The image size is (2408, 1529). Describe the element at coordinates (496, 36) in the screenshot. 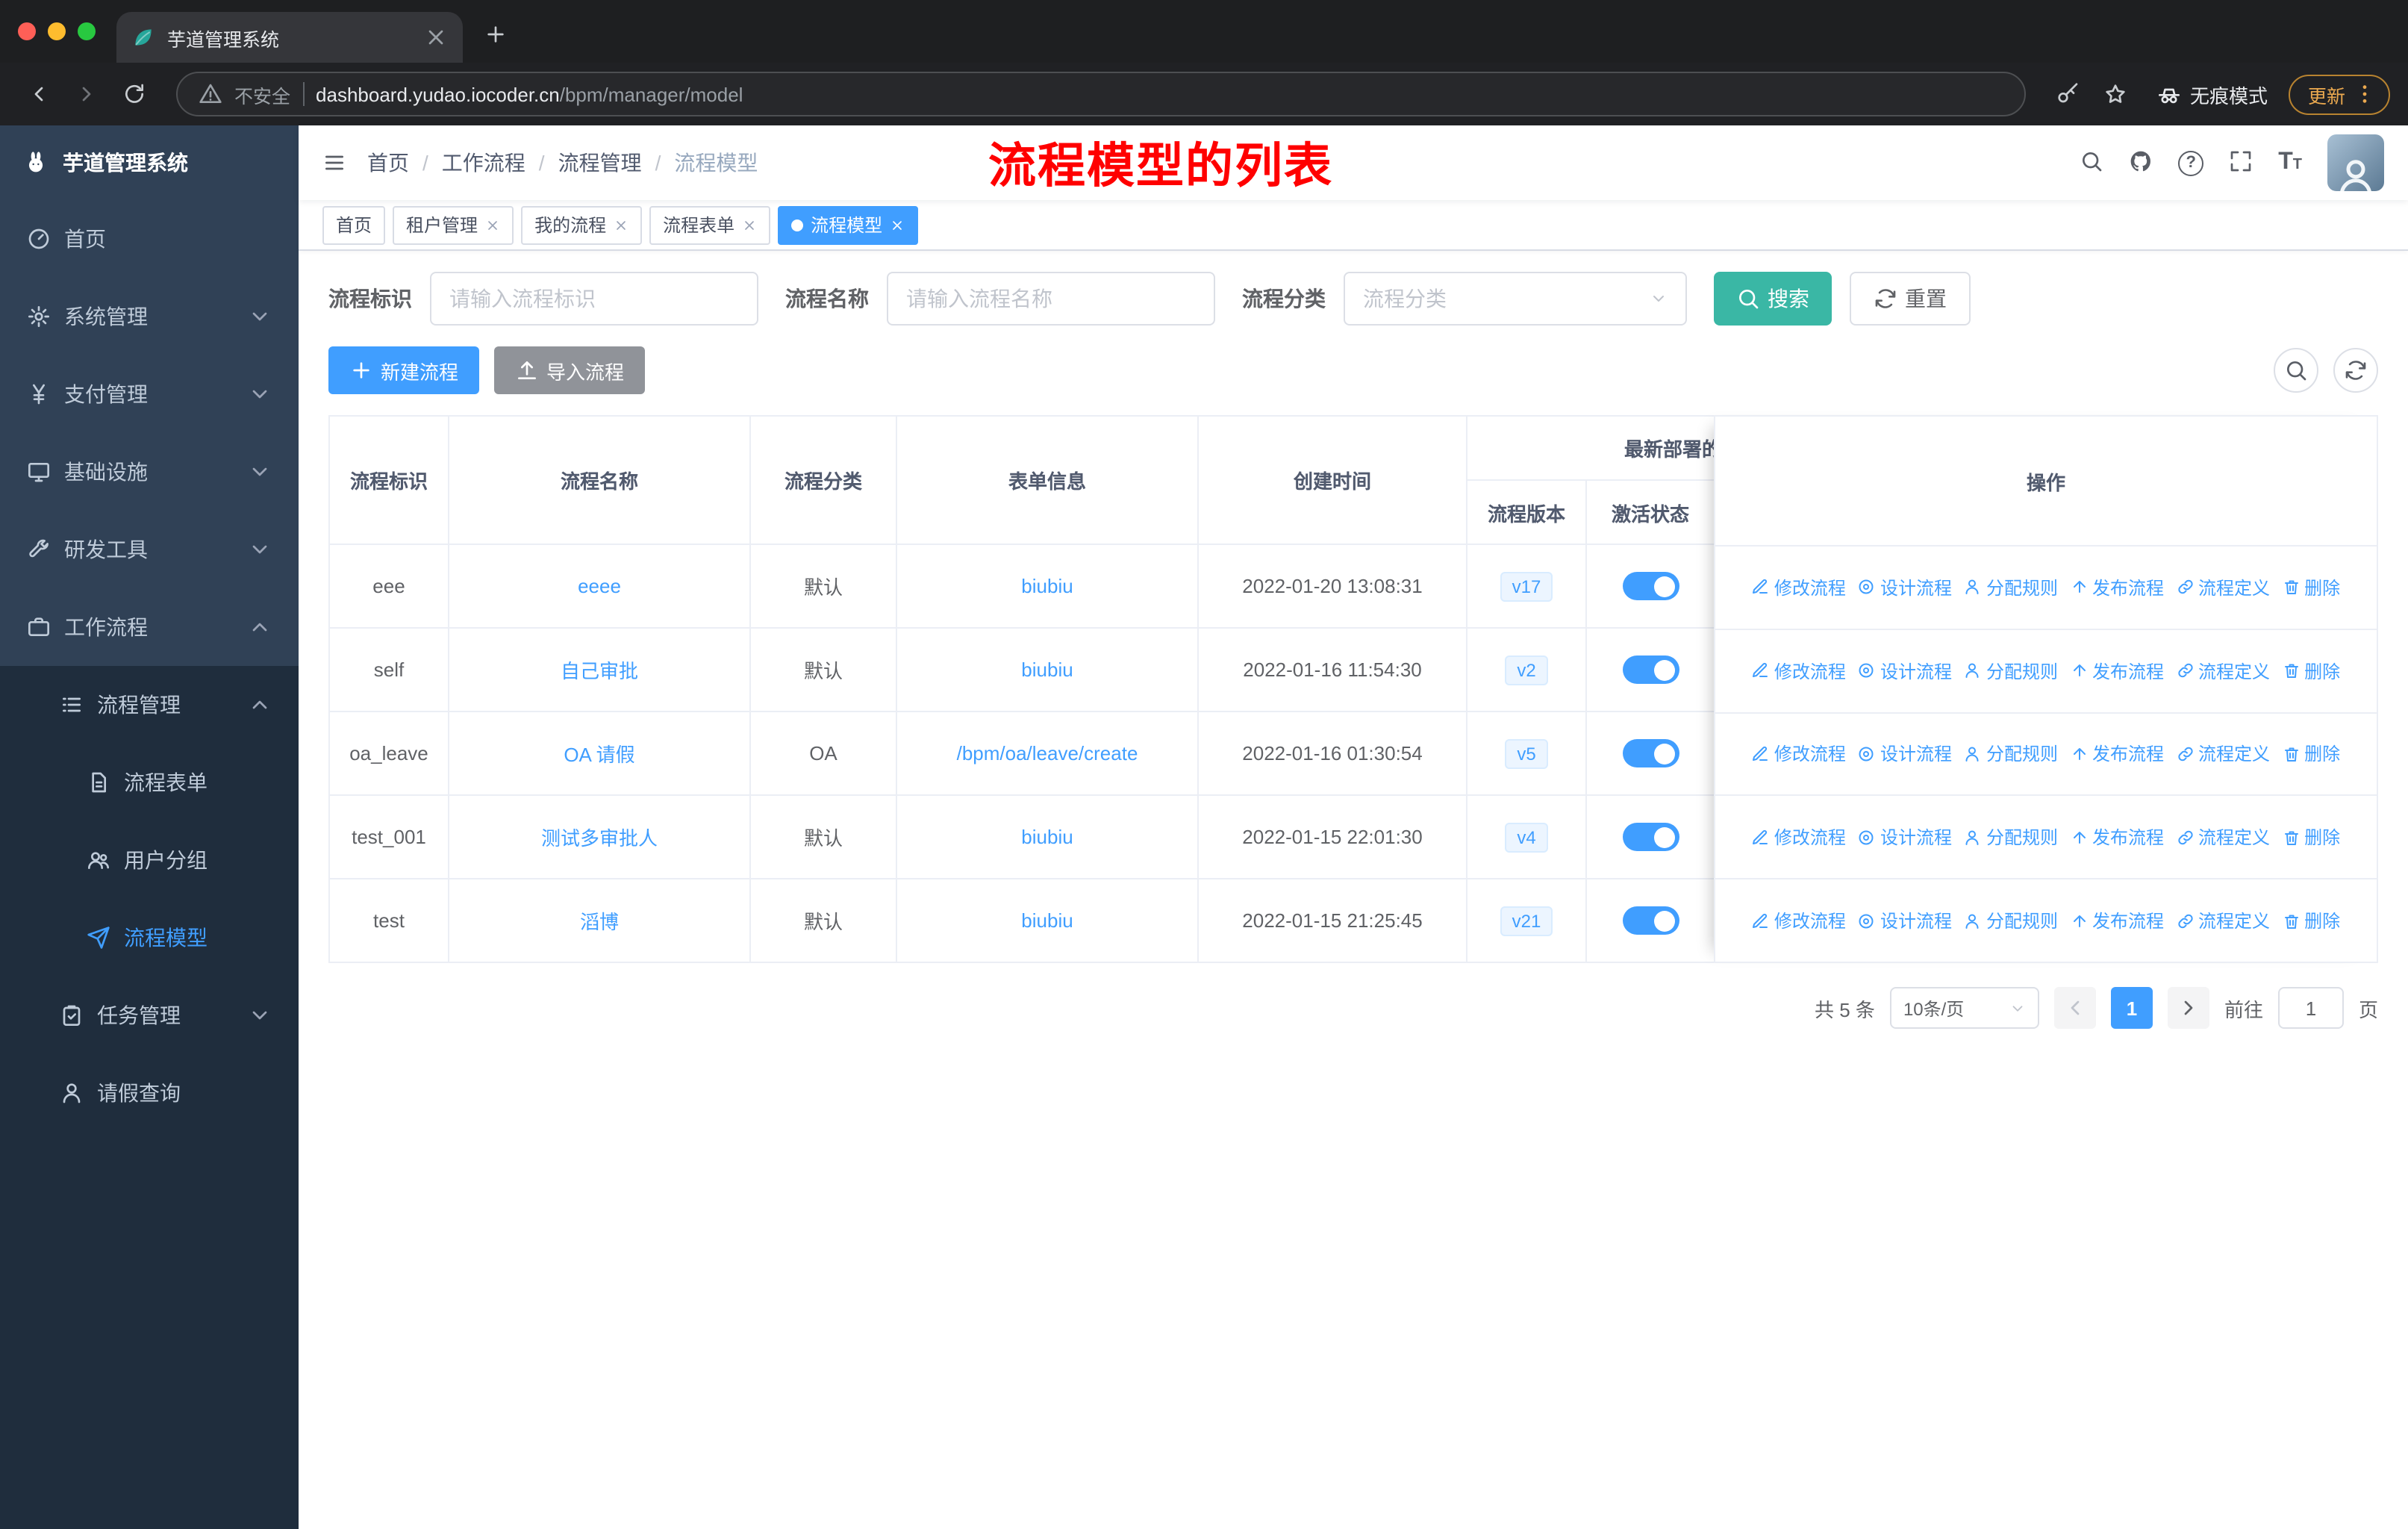

I see `new-tab-button` at that location.